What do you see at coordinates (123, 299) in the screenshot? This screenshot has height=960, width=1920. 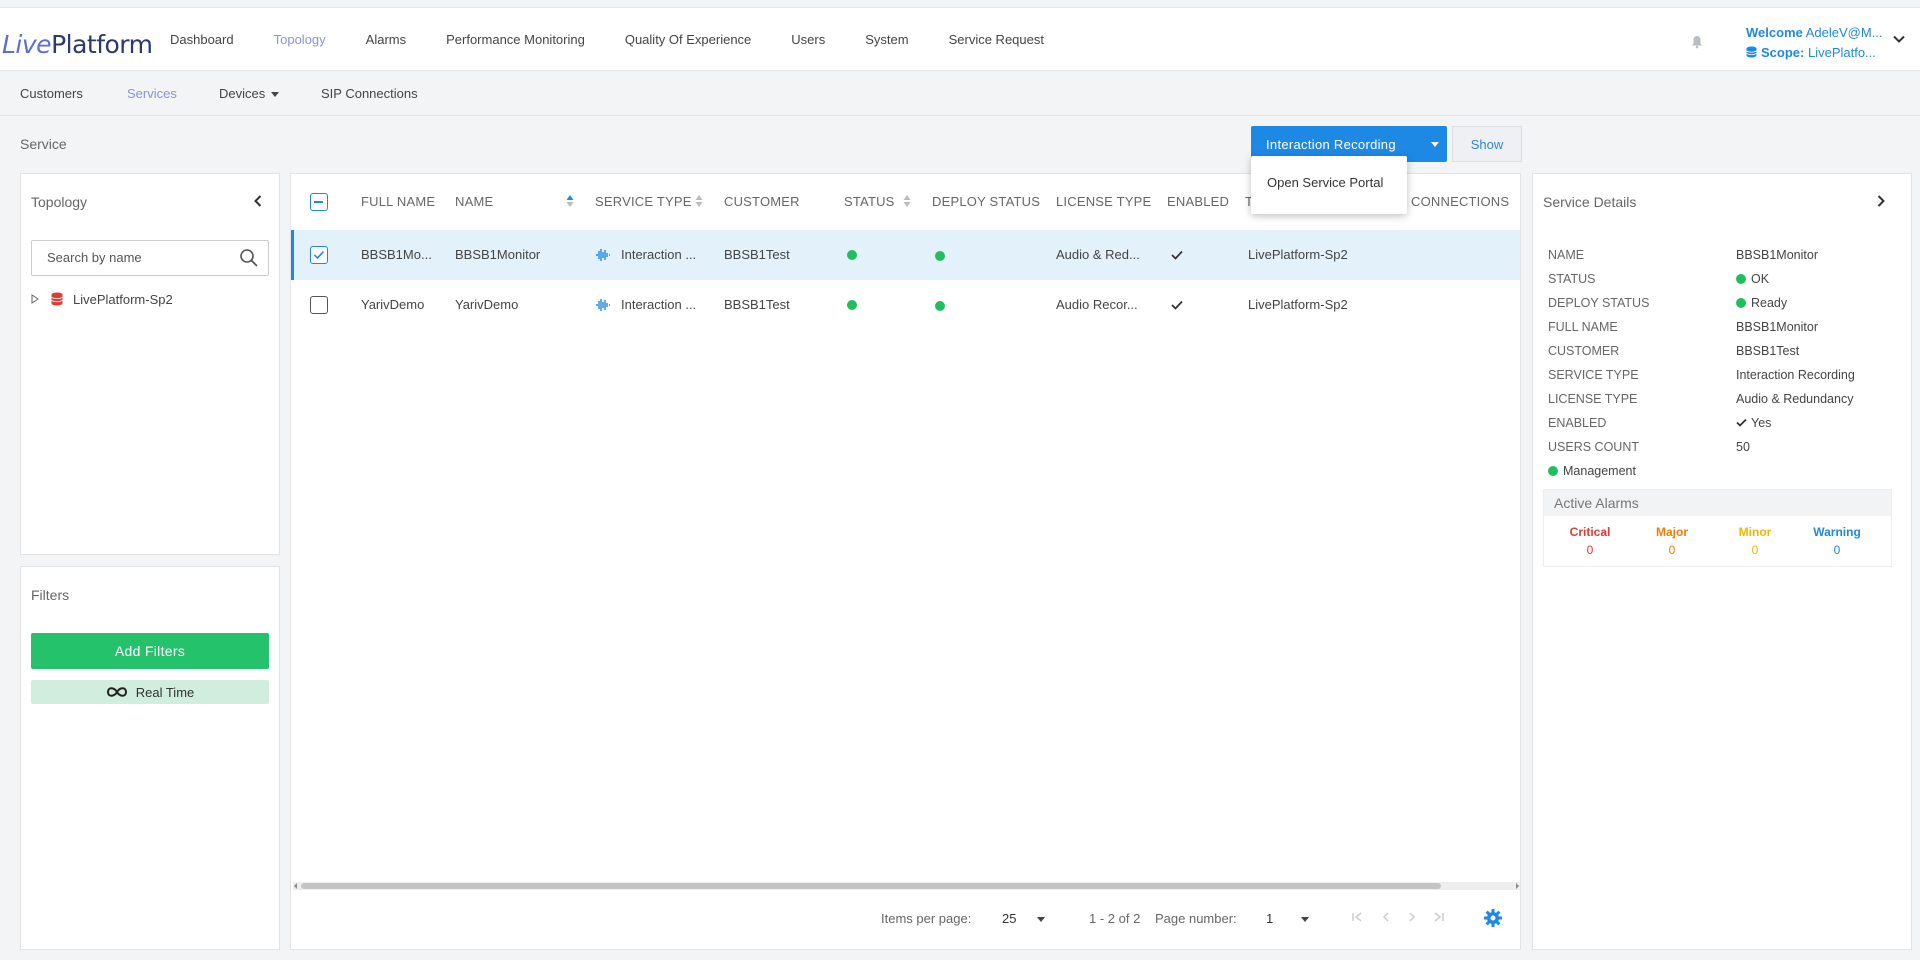 I see `tree-node-label: LivePlatform-Sp2` at bounding box center [123, 299].